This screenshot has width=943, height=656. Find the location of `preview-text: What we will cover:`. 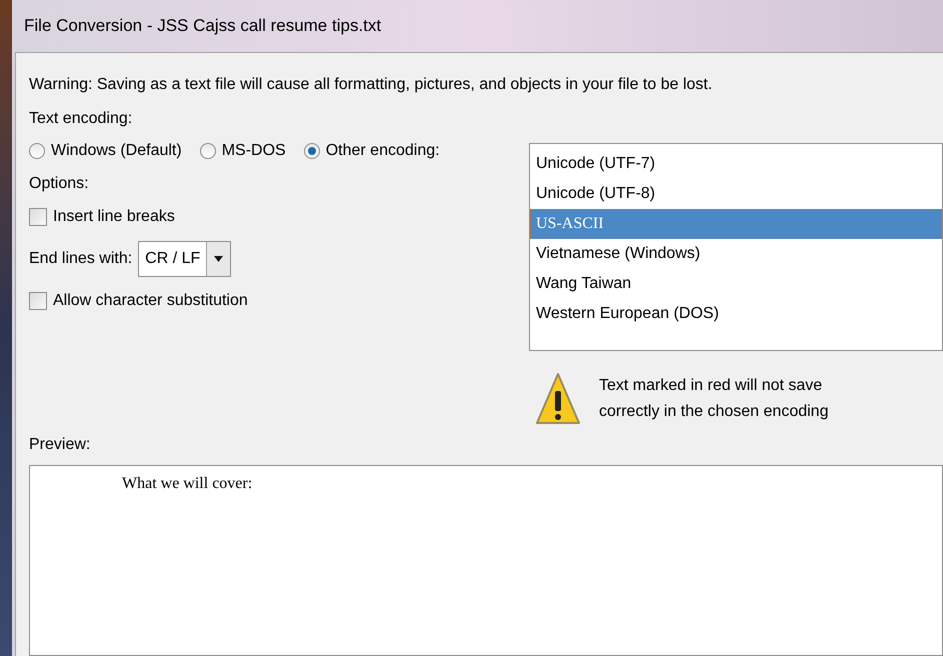

preview-text: What we will cover: is located at coordinates (187, 483).